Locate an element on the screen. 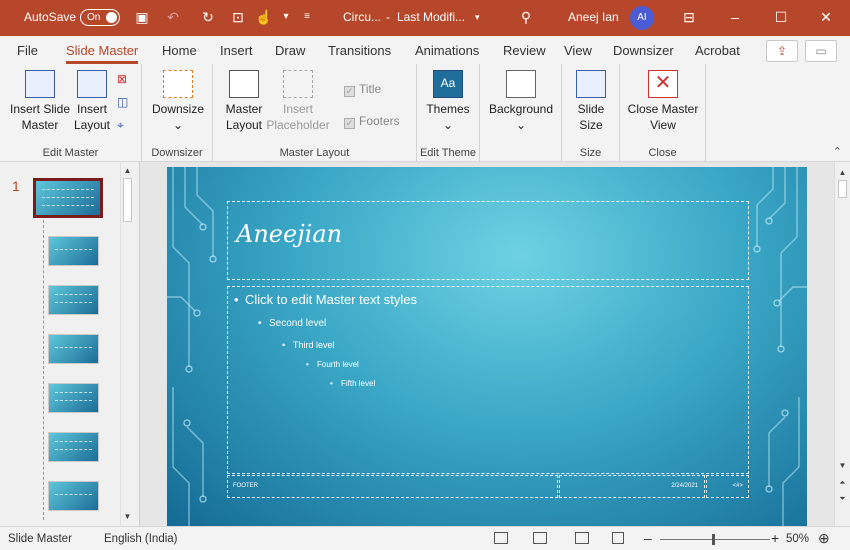 The width and height of the screenshot is (850, 550). autosave-toggle: On is located at coordinates (100, 17).